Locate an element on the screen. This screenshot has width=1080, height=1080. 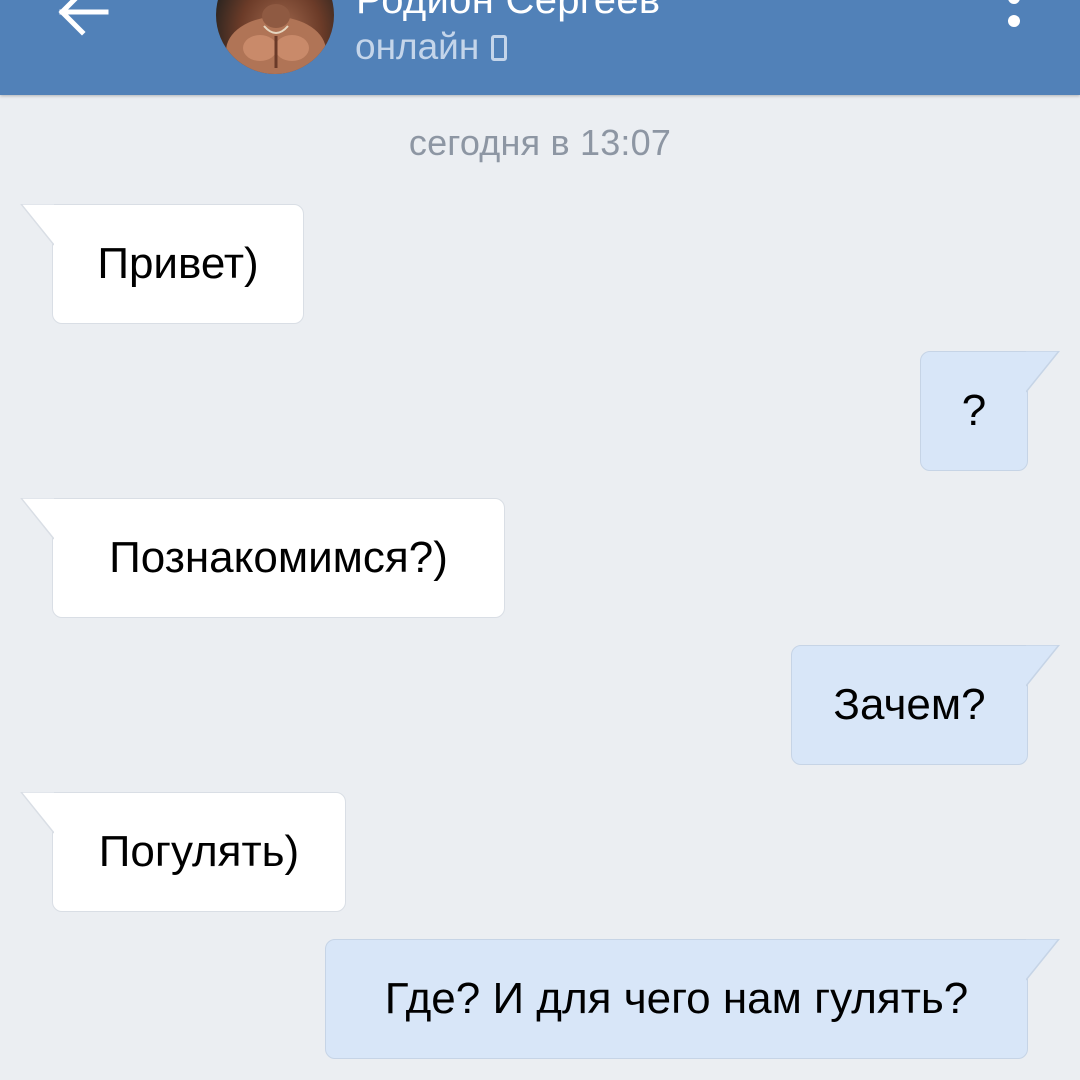
more-options-button is located at coordinates (1015, 25).